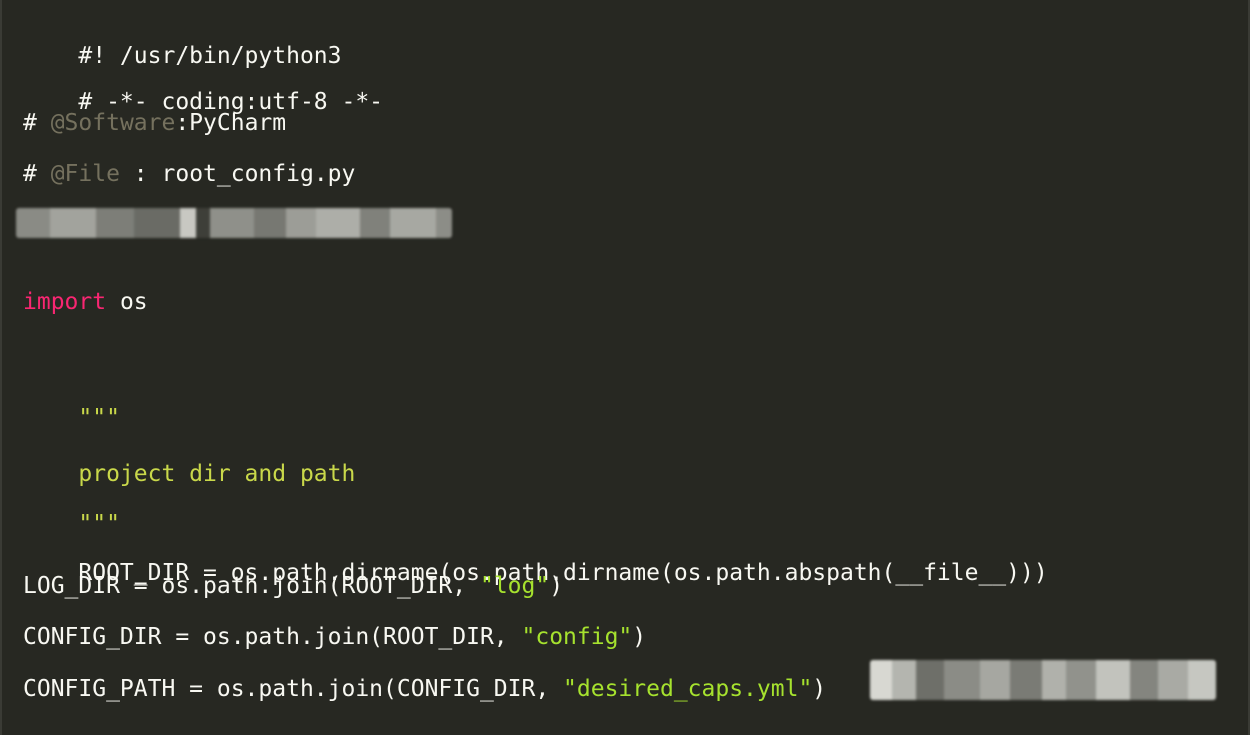 The height and width of the screenshot is (735, 1250). Describe the element at coordinates (234, 223) in the screenshot. I see `redacted-line-blur` at that location.